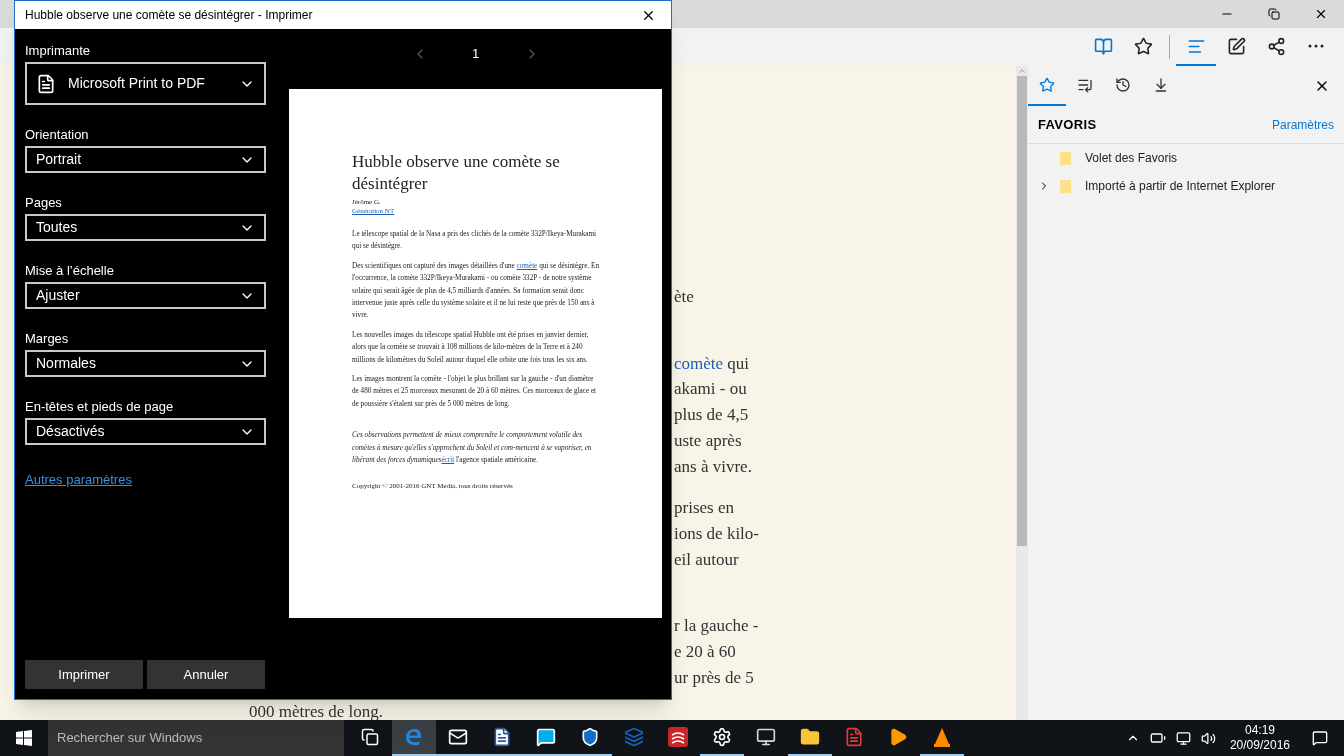  What do you see at coordinates (502, 737) in the screenshot?
I see `word-icon` at bounding box center [502, 737].